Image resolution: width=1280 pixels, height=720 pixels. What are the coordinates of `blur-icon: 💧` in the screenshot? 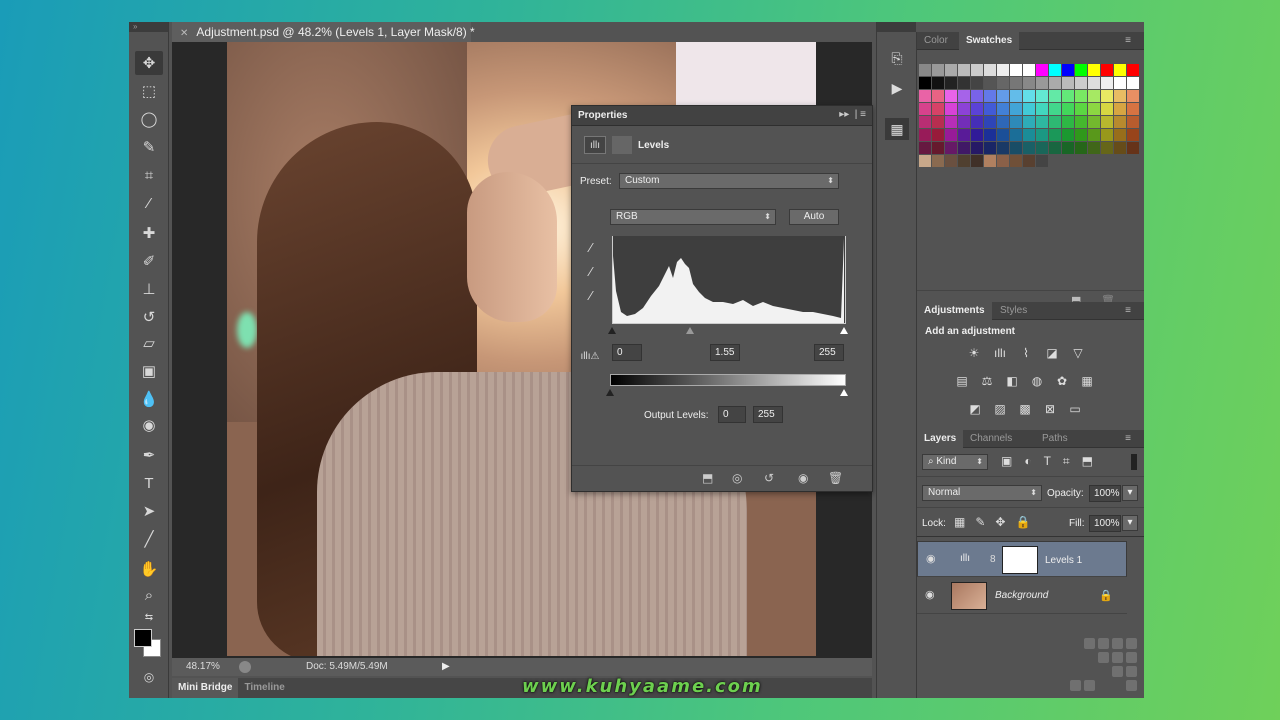 It's located at (149, 399).